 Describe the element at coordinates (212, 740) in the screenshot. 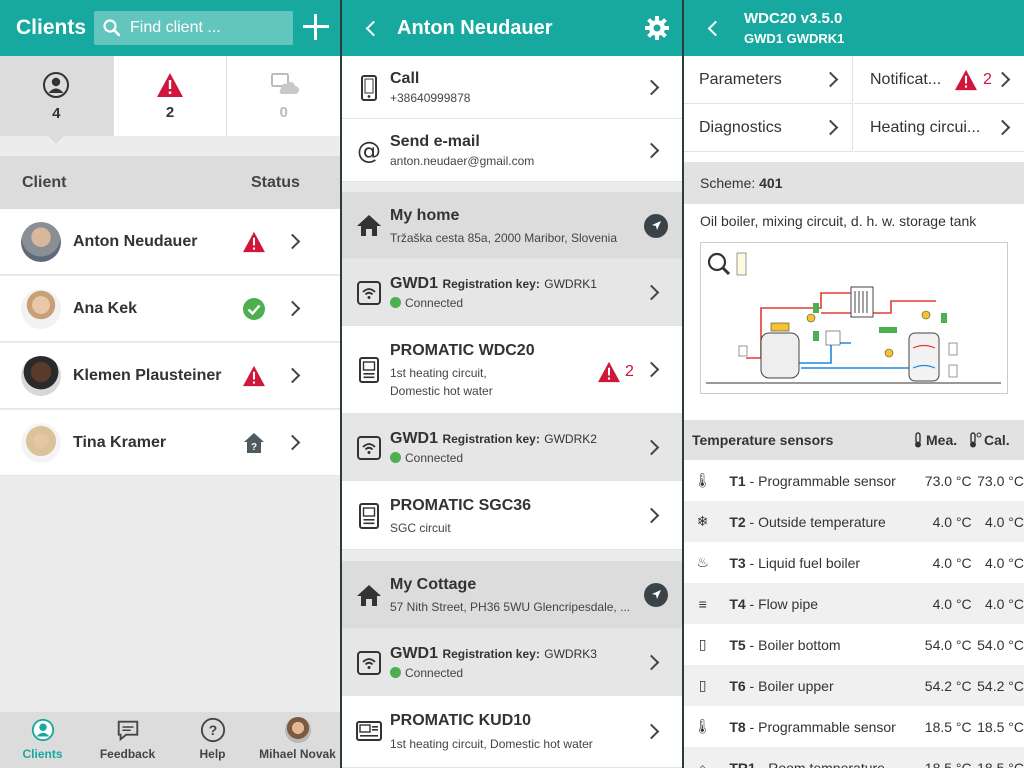

I see `nav-help: ? Help` at that location.